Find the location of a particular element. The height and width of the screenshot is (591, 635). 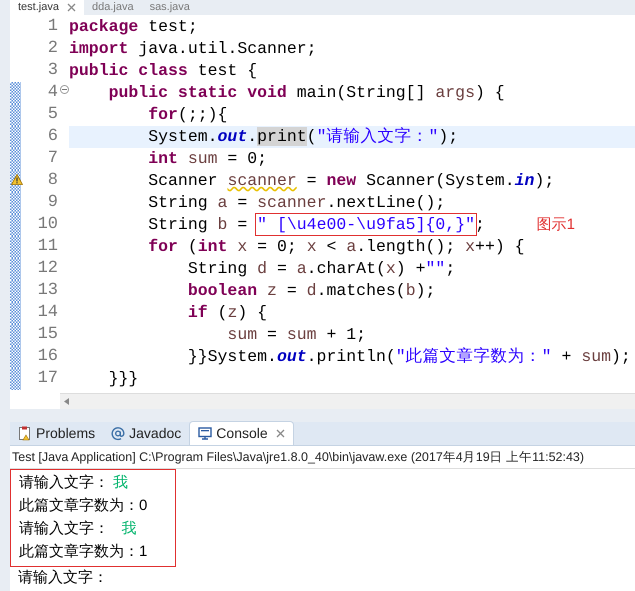

console-header: Test [Java Application] C:\Program Files\Java\jre1.8.0_40\bin\javaw.exe (2017年4月19日 上午11:52:43) is located at coordinates (322, 457).